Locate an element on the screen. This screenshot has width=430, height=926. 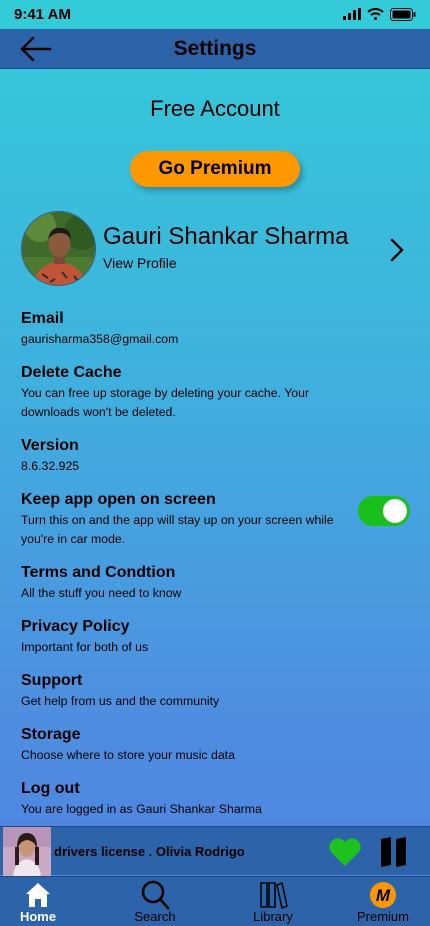
mini-player: drivers license . Olivia Rodrigo is located at coordinates (215, 851).